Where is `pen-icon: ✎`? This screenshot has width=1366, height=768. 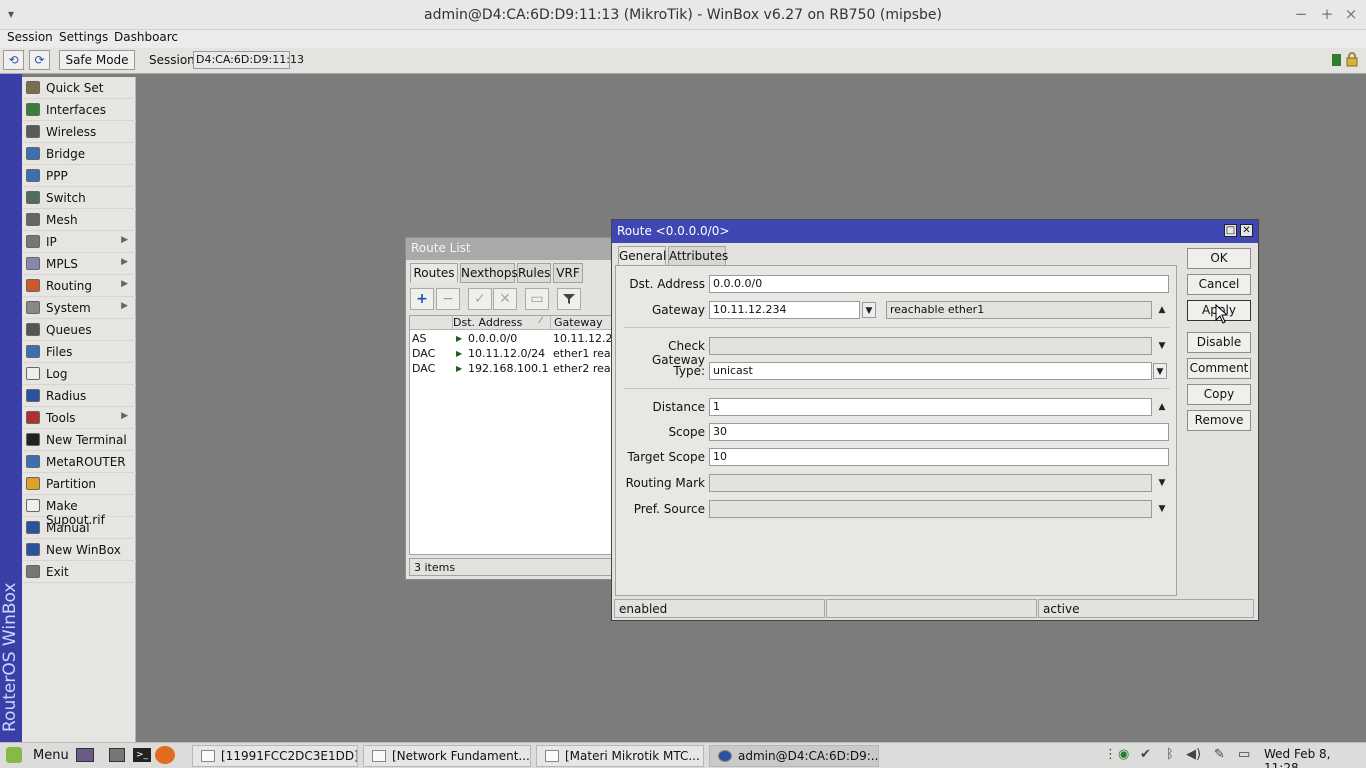
pen-icon: ✎ is located at coordinates (1219, 754).